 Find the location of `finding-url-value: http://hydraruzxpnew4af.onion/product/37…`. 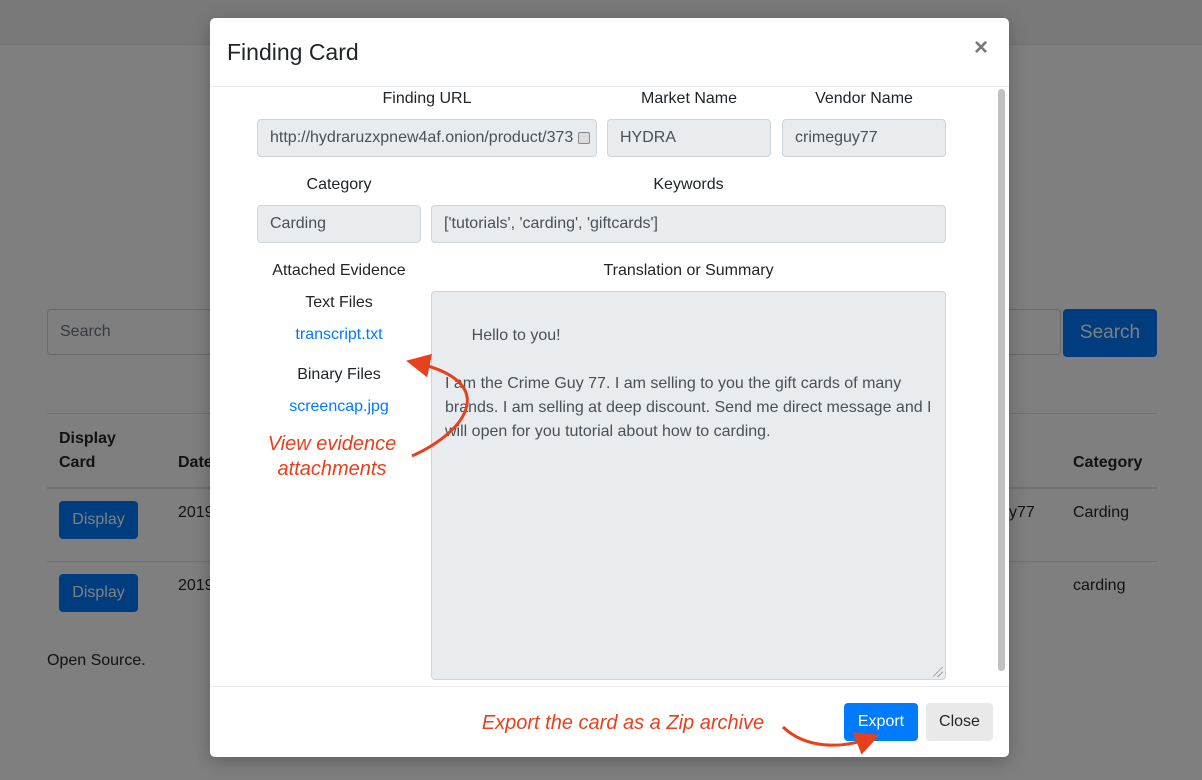

finding-url-value: http://hydraruzxpnew4af.onion/product/37… is located at coordinates (422, 137).